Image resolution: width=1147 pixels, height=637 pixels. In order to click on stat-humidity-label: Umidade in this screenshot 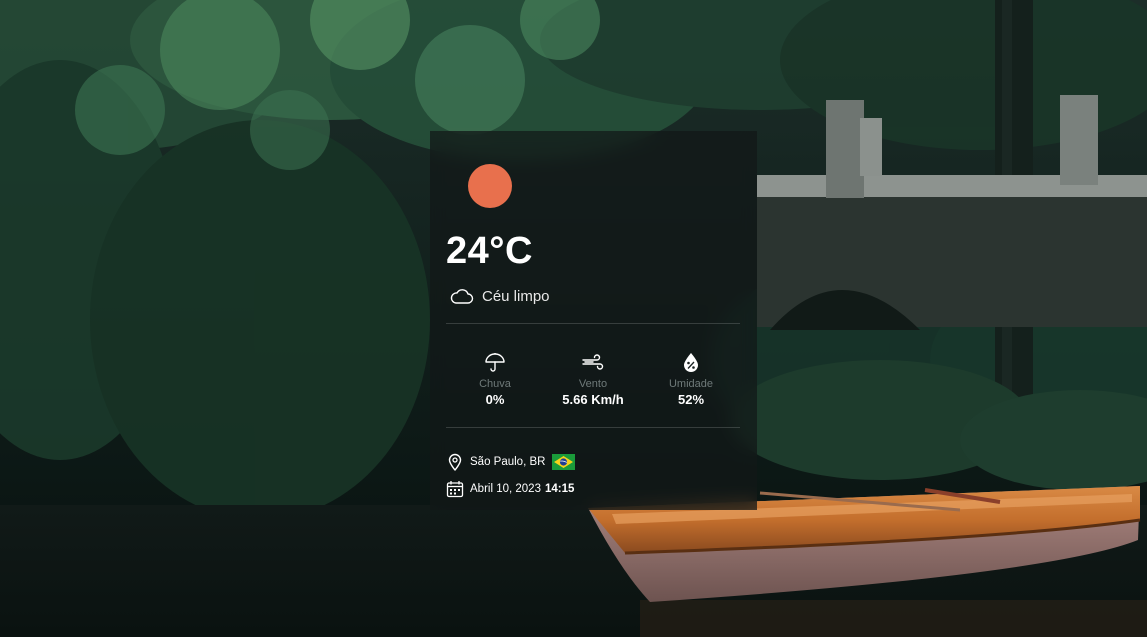, I will do `click(691, 384)`.